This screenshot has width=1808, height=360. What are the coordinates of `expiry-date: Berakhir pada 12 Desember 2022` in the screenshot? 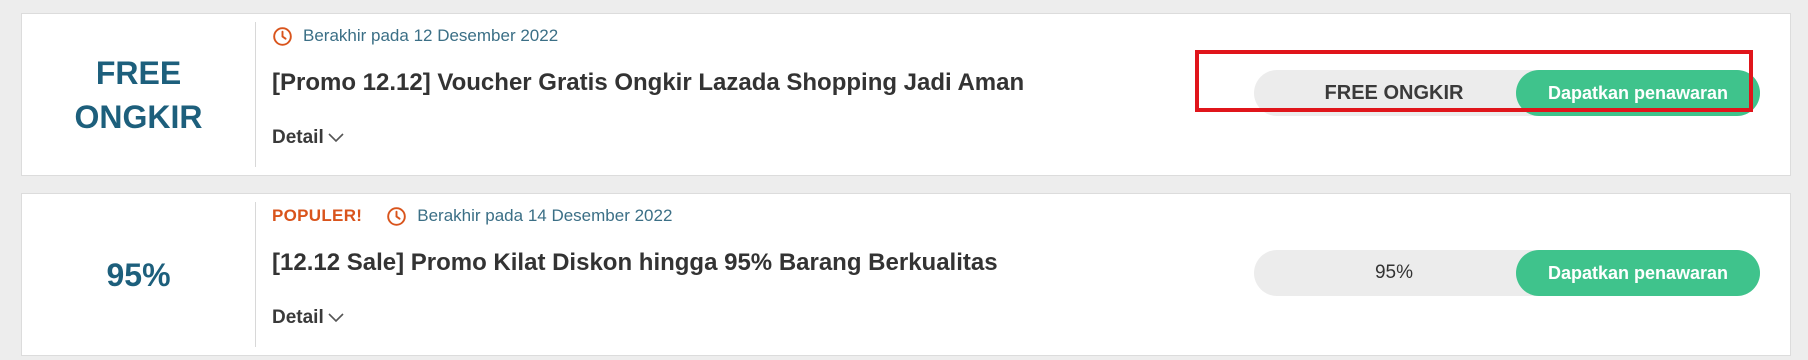 It's located at (431, 35).